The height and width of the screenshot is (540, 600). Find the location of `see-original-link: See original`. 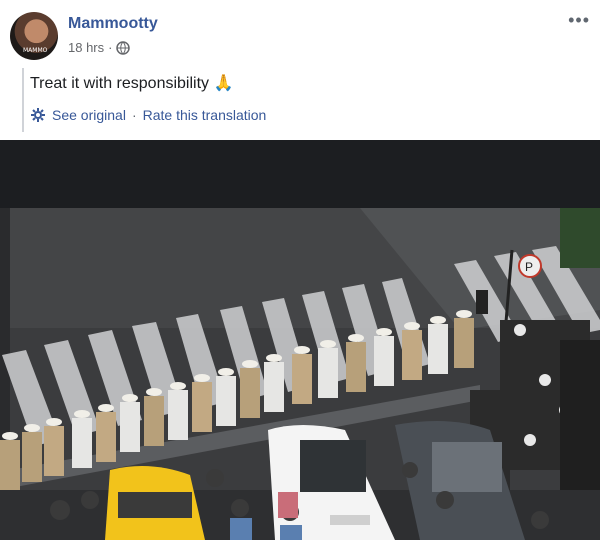

see-original-link: See original is located at coordinates (89, 115).